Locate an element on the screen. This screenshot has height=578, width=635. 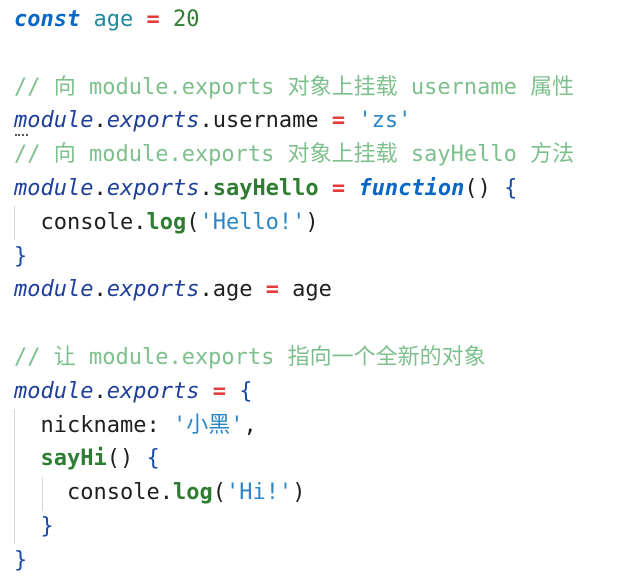
property-username: .username is located at coordinates (265, 121).